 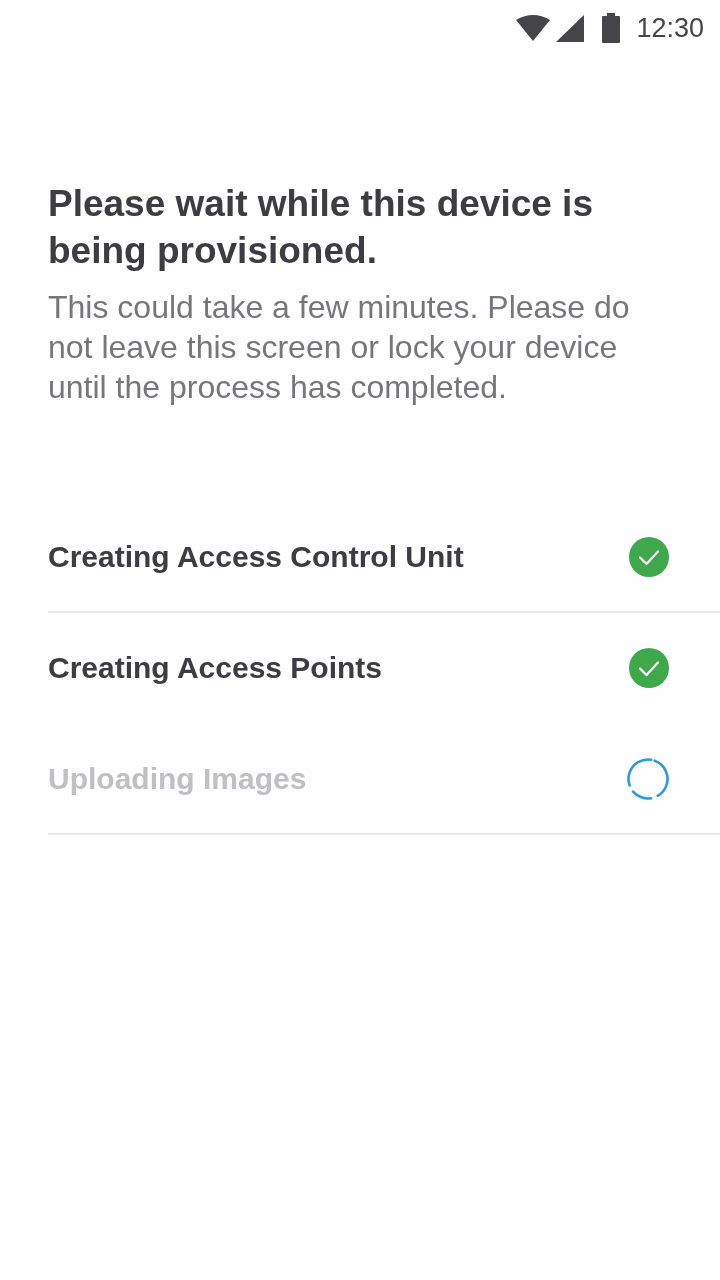 I want to click on page-title: Please wait while this device is being provisioned., so click(x=321, y=227).